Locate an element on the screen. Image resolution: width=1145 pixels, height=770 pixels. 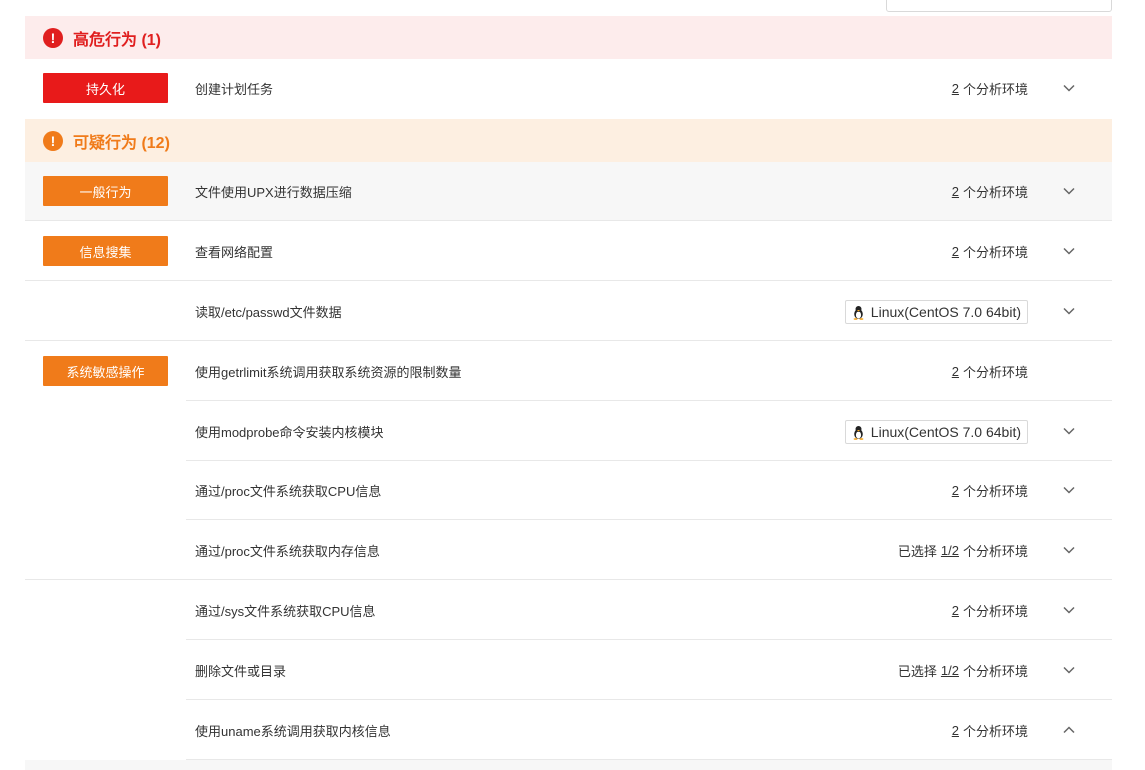
behavior-row: 使用uname系统调用获取内核信息 2 个分析环境 is located at coordinates (568, 730).